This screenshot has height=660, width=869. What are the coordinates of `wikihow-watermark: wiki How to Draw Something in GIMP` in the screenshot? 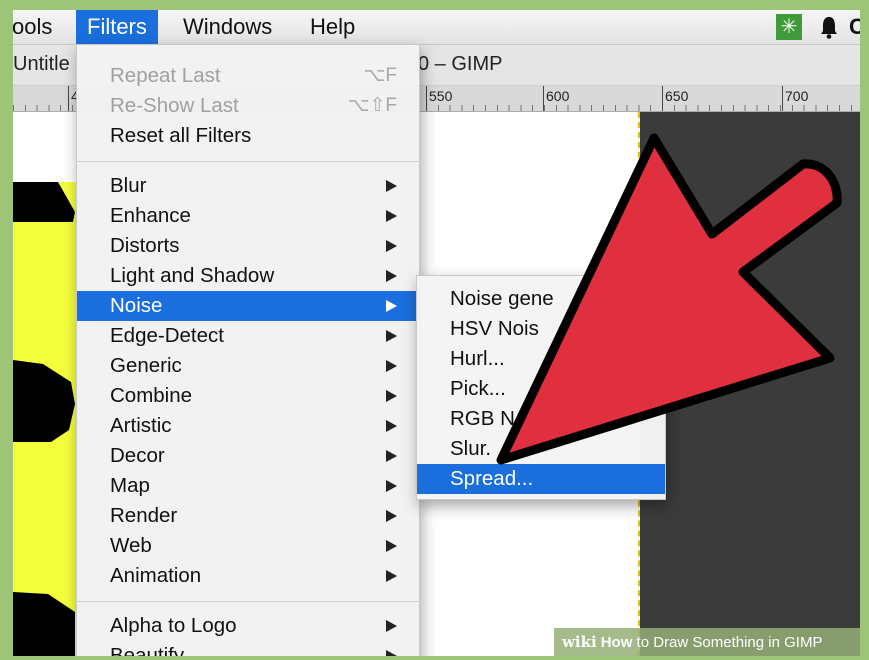 It's located at (707, 642).